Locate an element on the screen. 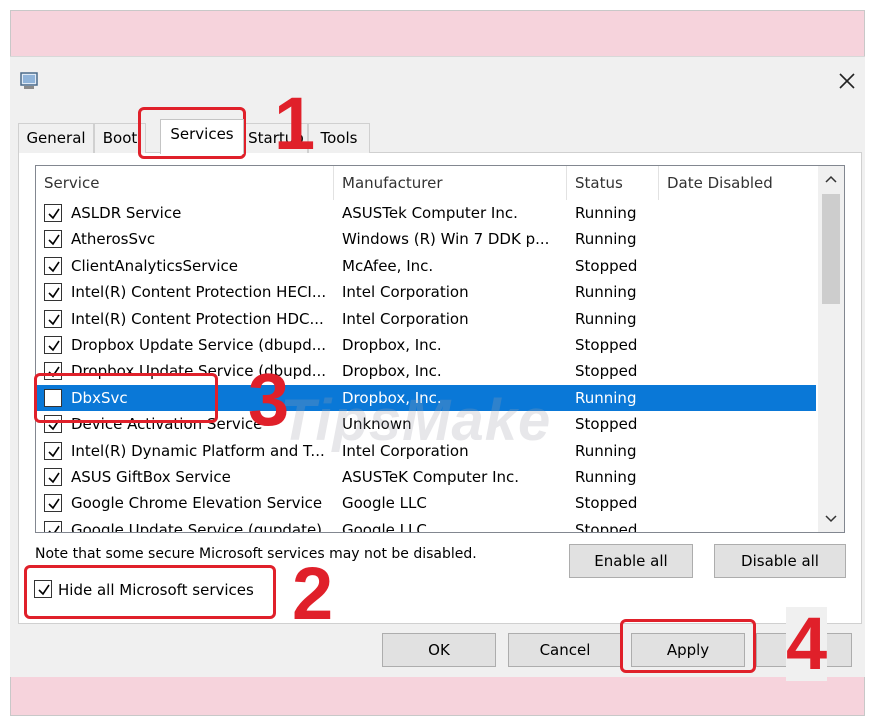  scroll-down-icon is located at coordinates (831, 519).